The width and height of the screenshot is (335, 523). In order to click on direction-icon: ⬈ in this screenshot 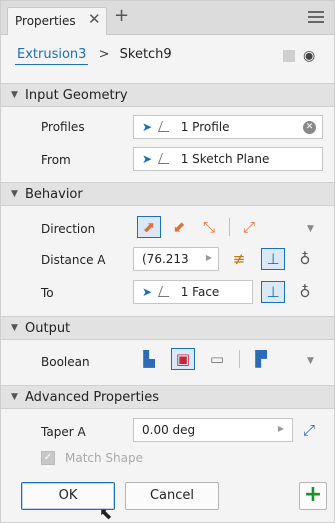, I will do `click(149, 227)`.